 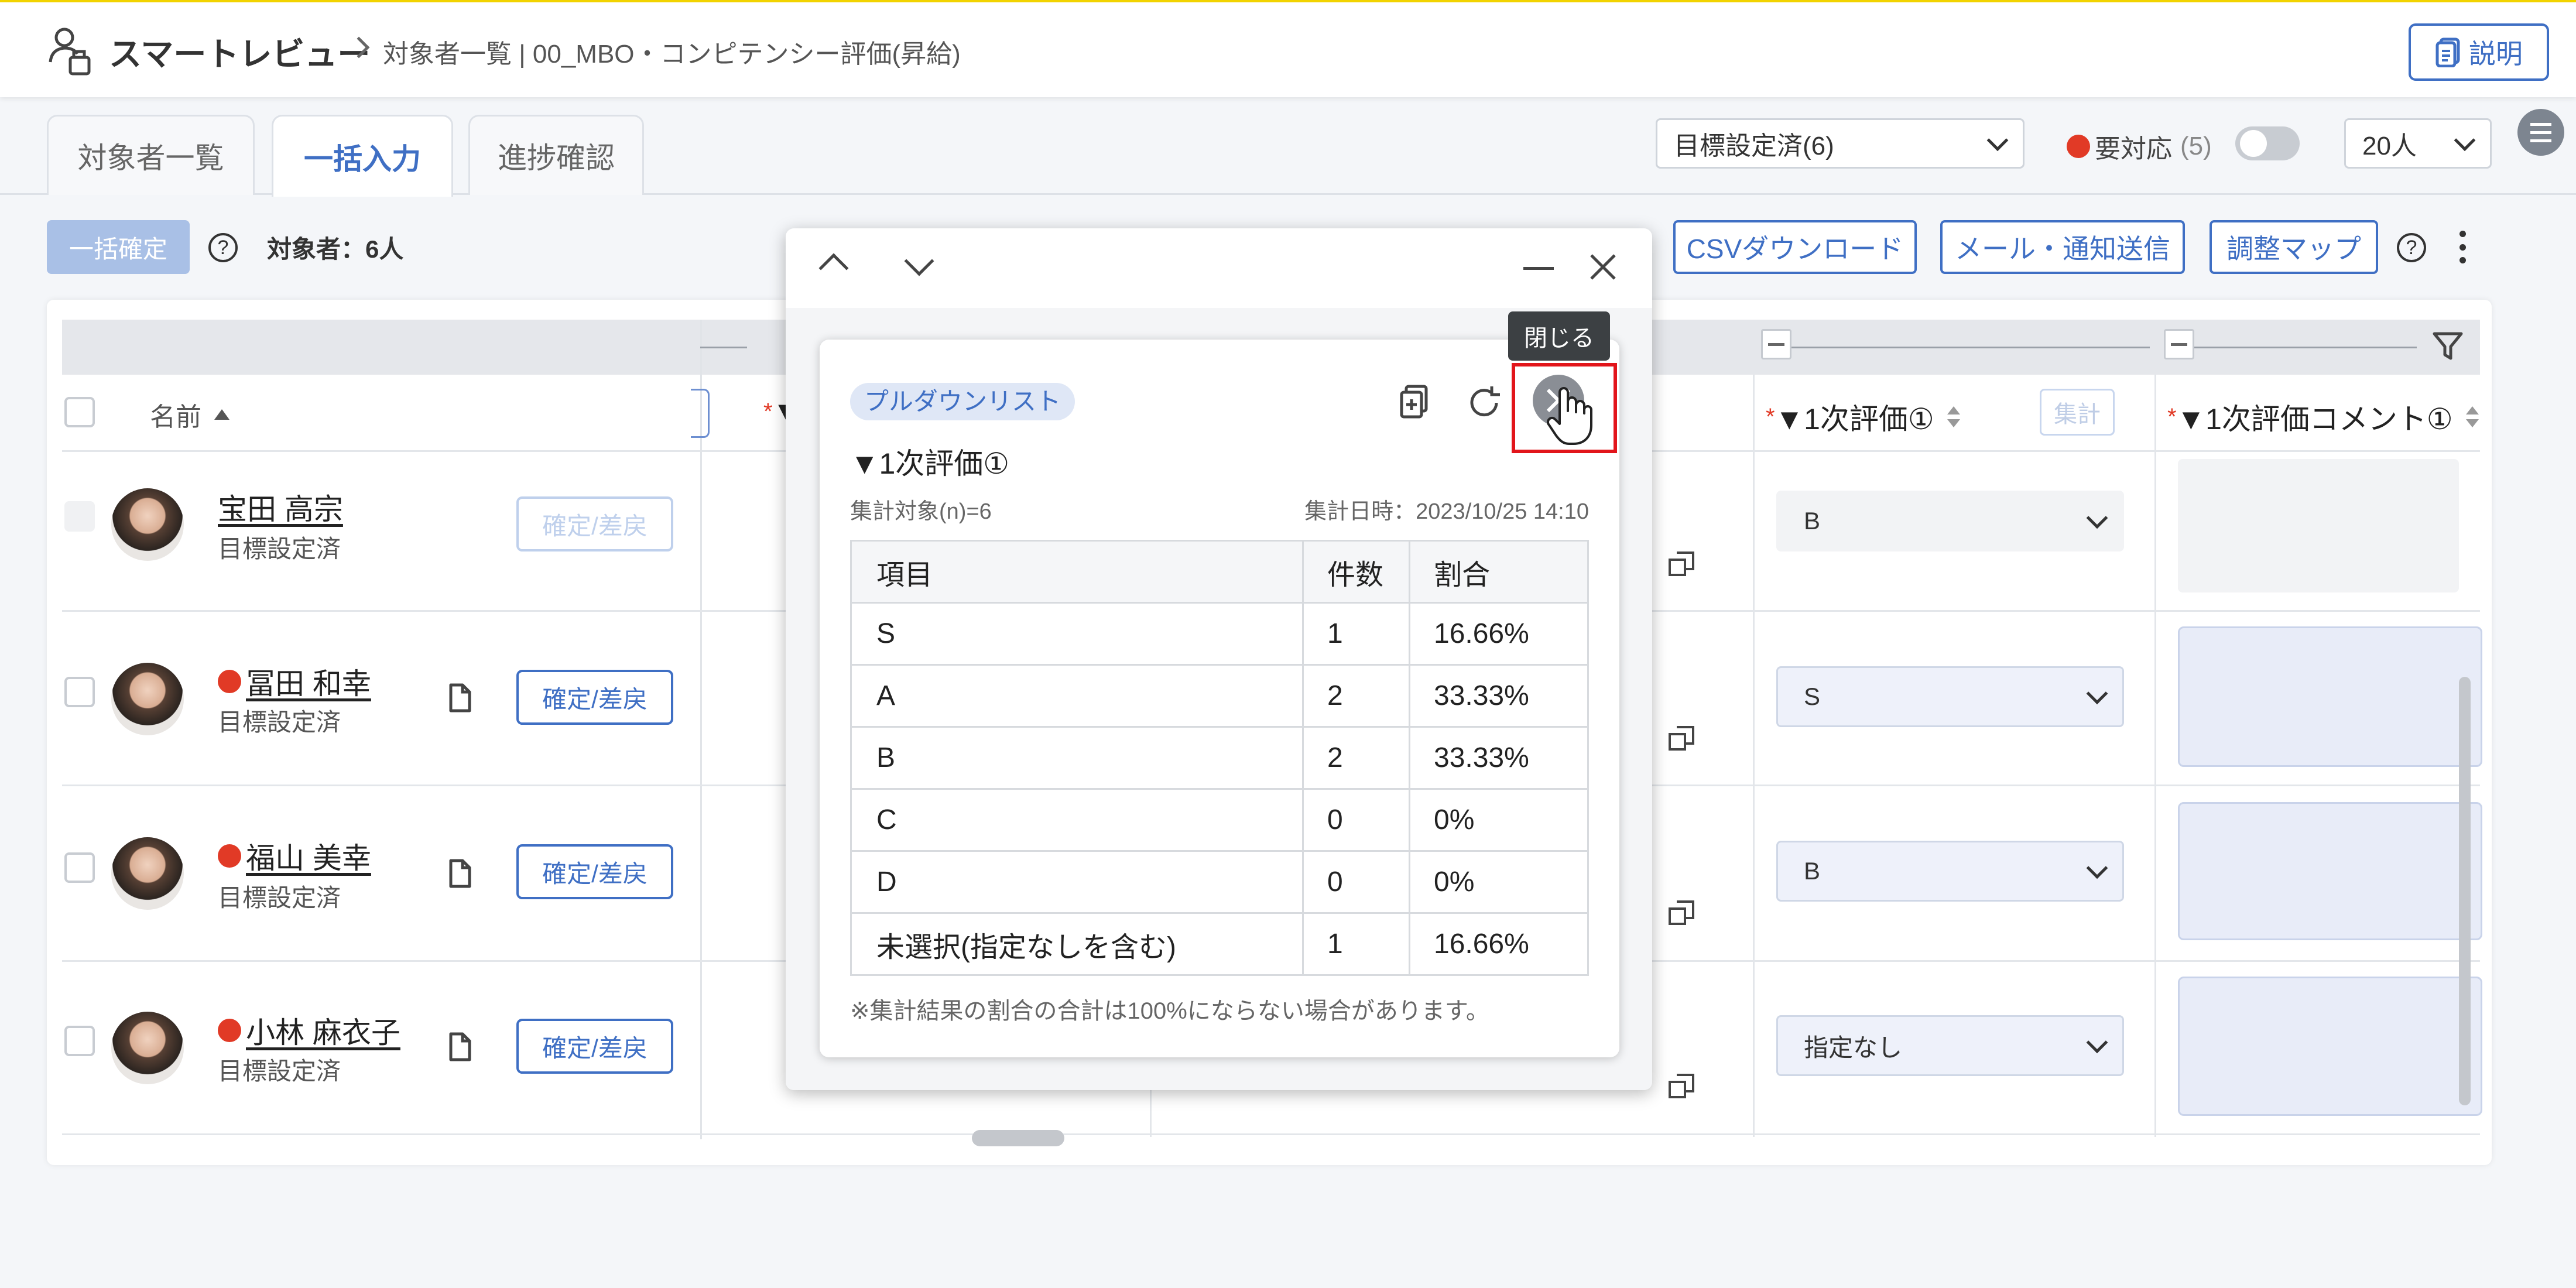 What do you see at coordinates (556, 155) in the screenshot?
I see `tab-progress: 進捗確認` at bounding box center [556, 155].